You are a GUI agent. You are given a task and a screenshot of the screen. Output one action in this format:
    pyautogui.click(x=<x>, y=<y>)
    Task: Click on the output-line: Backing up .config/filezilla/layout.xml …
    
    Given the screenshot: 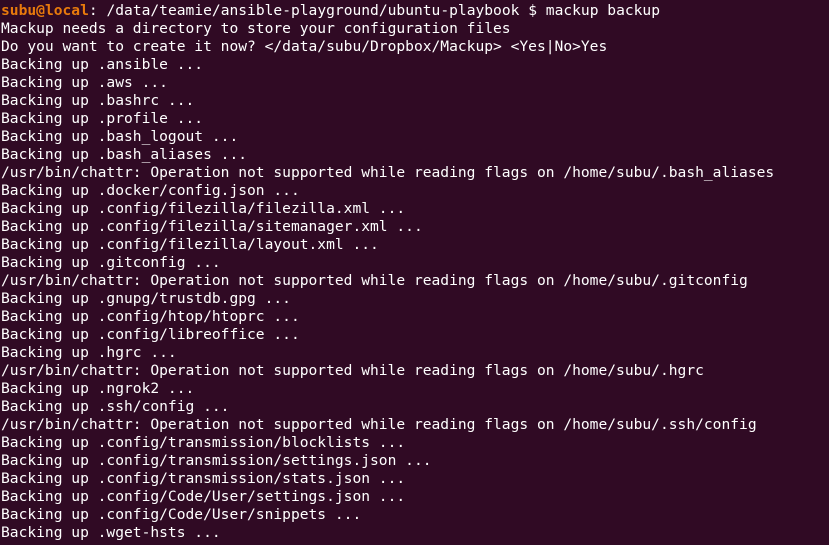 What is the action you would take?
    pyautogui.click(x=190, y=244)
    